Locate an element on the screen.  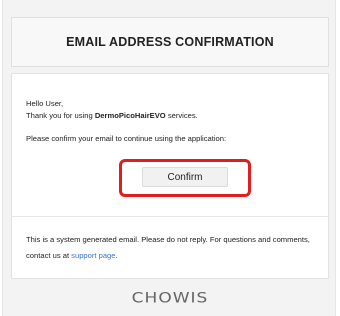
confirm-highlight: Confirm is located at coordinates (185, 178).